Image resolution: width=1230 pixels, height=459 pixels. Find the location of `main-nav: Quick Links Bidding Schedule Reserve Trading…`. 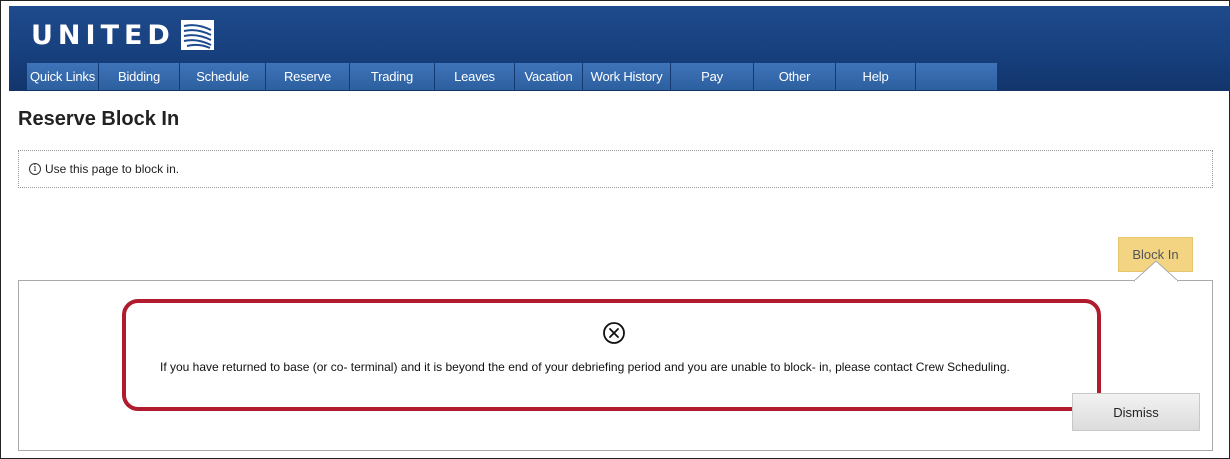

main-nav: Quick Links Bidding Schedule Reserve Trading… is located at coordinates (512, 76).